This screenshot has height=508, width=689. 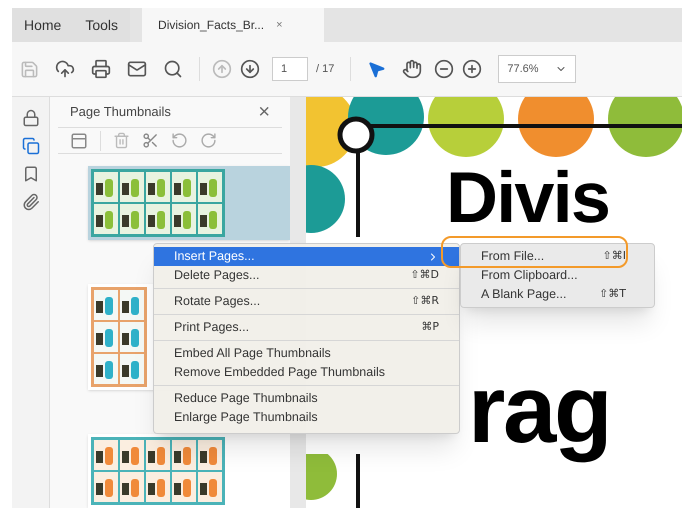 What do you see at coordinates (325, 69) in the screenshot?
I see `page-total: / 17` at bounding box center [325, 69].